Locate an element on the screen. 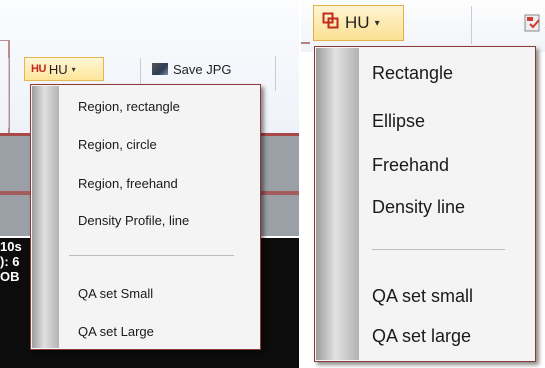 The image size is (545, 368). overlay-text: 10s is located at coordinates (11, 246).